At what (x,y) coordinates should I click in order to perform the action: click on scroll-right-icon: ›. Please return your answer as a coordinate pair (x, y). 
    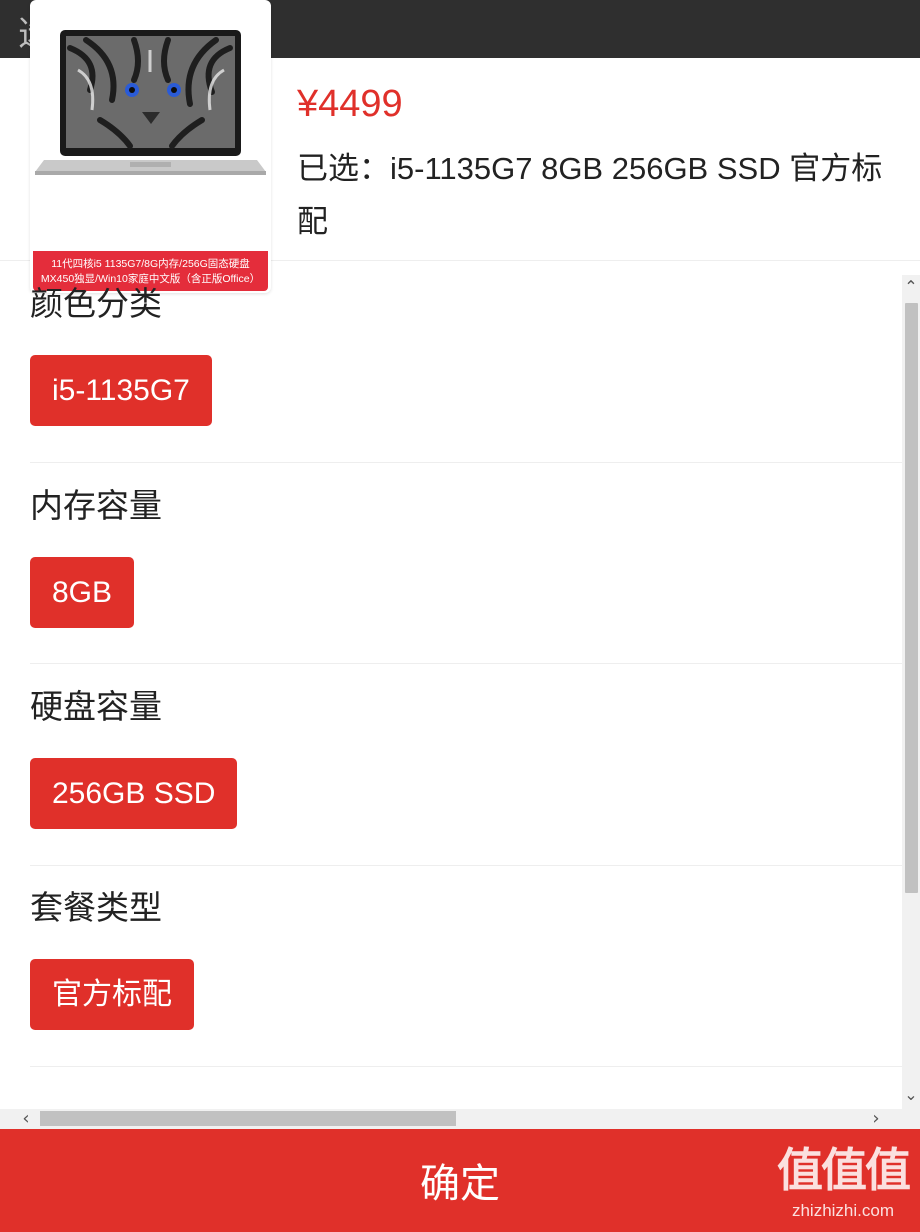
    Looking at the image, I should click on (876, 1119).